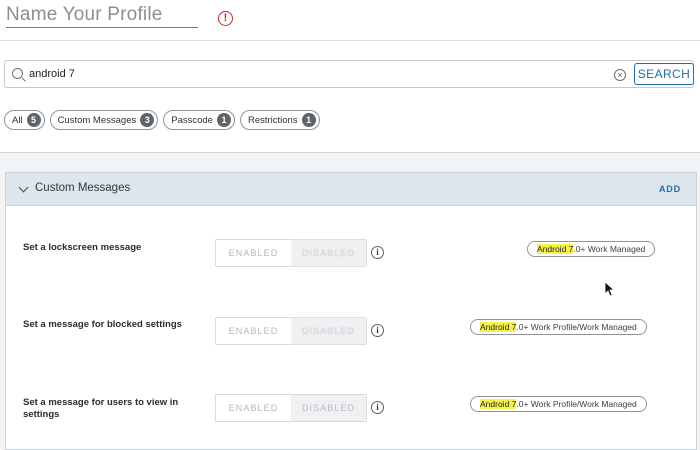 The image size is (700, 450). I want to click on search-bar: × SEARCH, so click(349, 74).